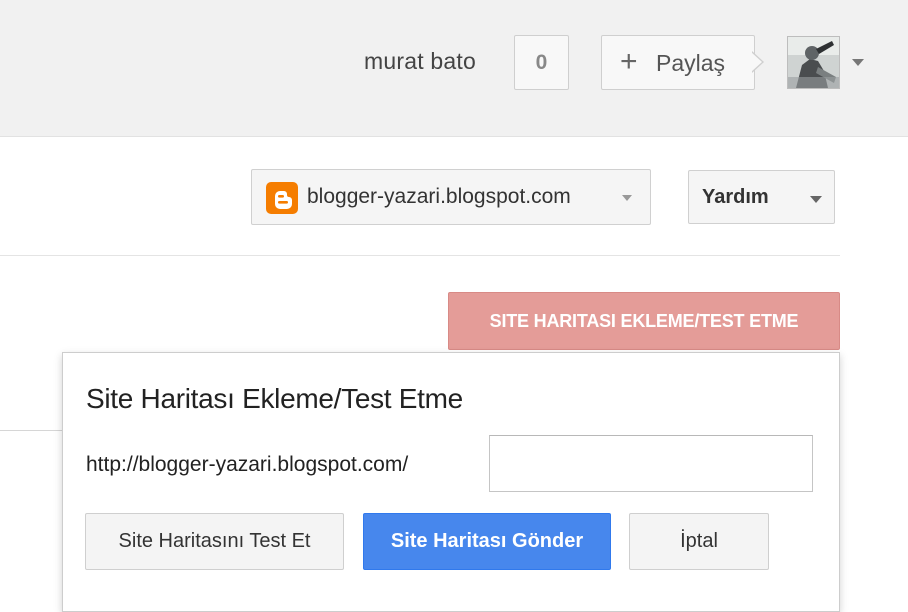 The height and width of the screenshot is (612, 908). What do you see at coordinates (274, 398) in the screenshot?
I see `dialog-title: Site Haritası Ekleme/Test Etme` at bounding box center [274, 398].